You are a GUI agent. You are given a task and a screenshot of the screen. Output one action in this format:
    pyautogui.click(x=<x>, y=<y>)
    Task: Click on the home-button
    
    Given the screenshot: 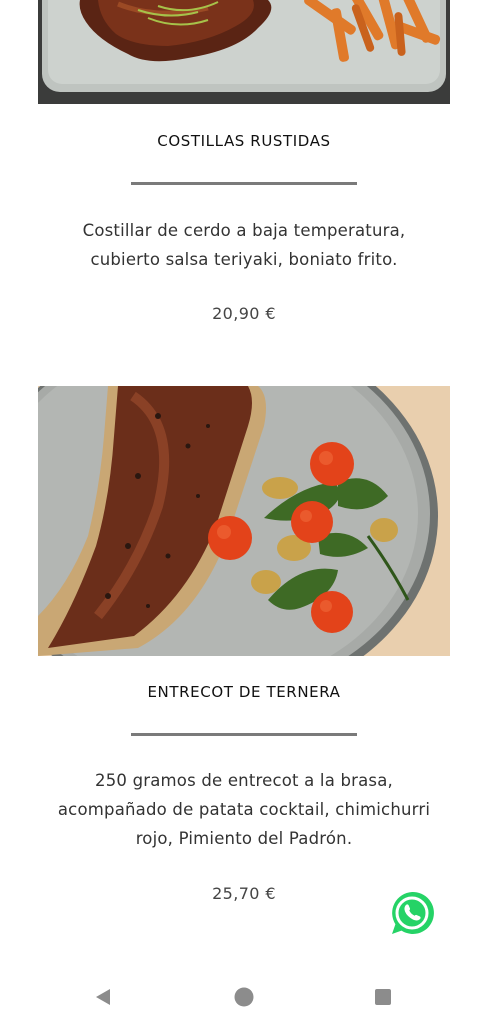 What is the action you would take?
    pyautogui.click(x=244, y=997)
    